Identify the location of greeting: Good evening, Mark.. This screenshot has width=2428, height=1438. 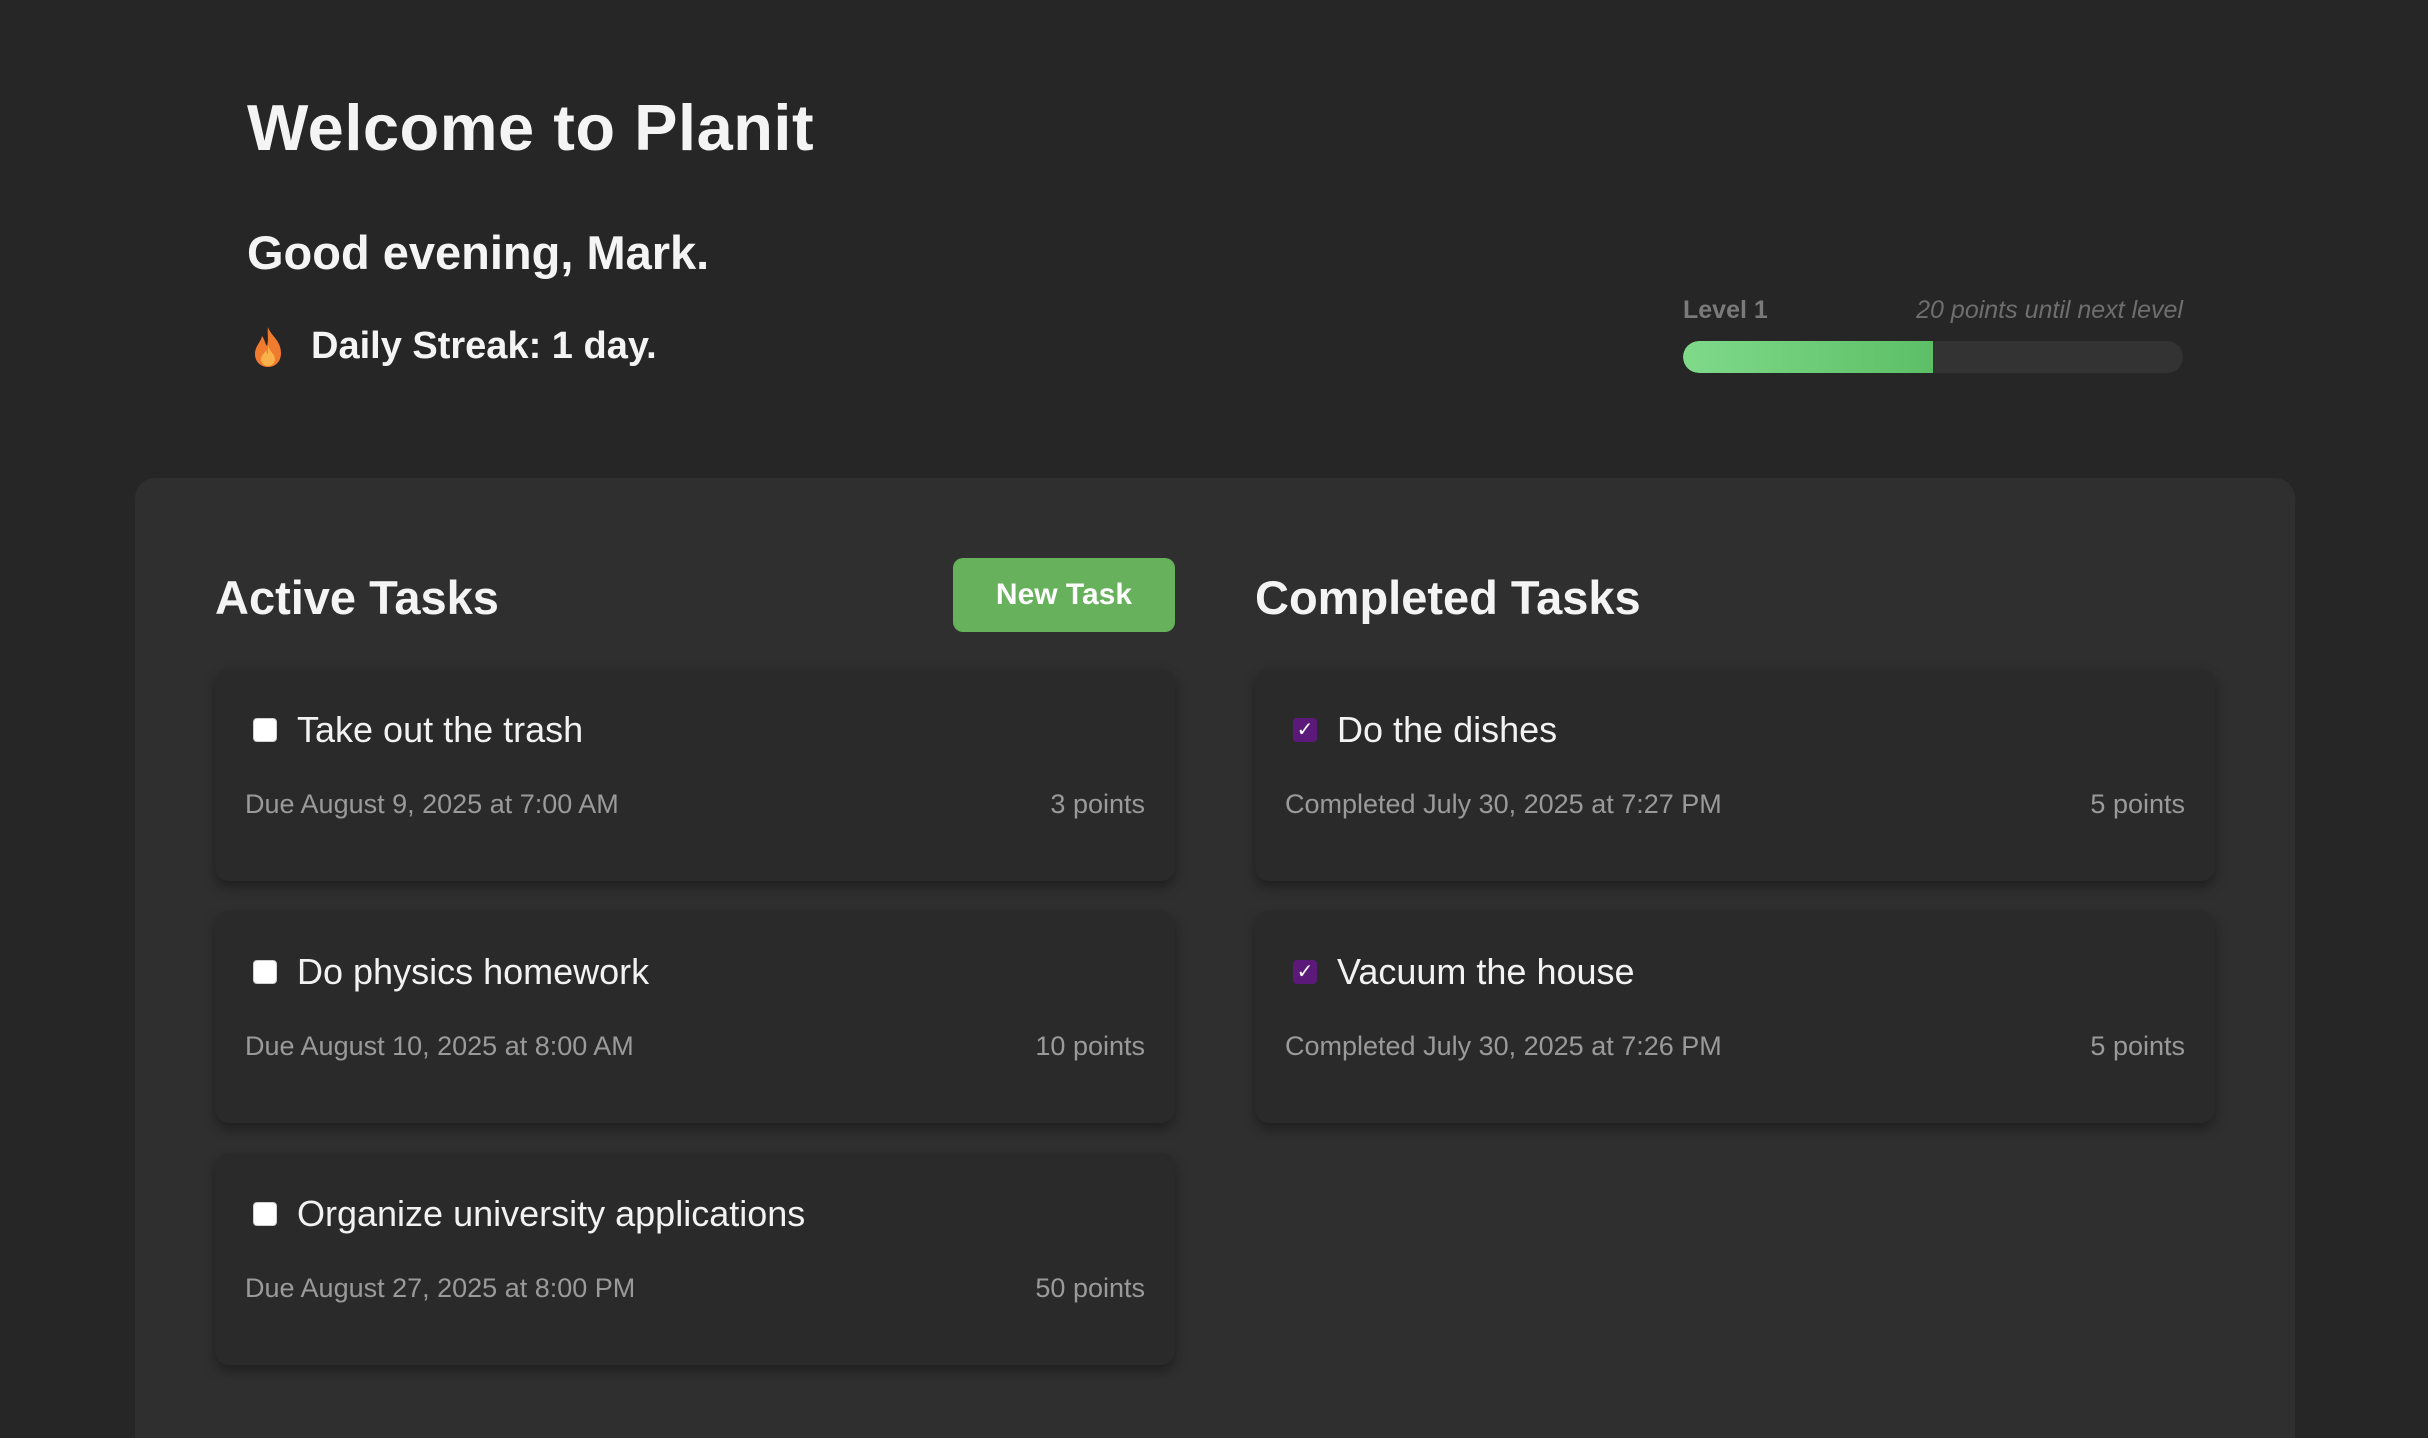
(478, 252).